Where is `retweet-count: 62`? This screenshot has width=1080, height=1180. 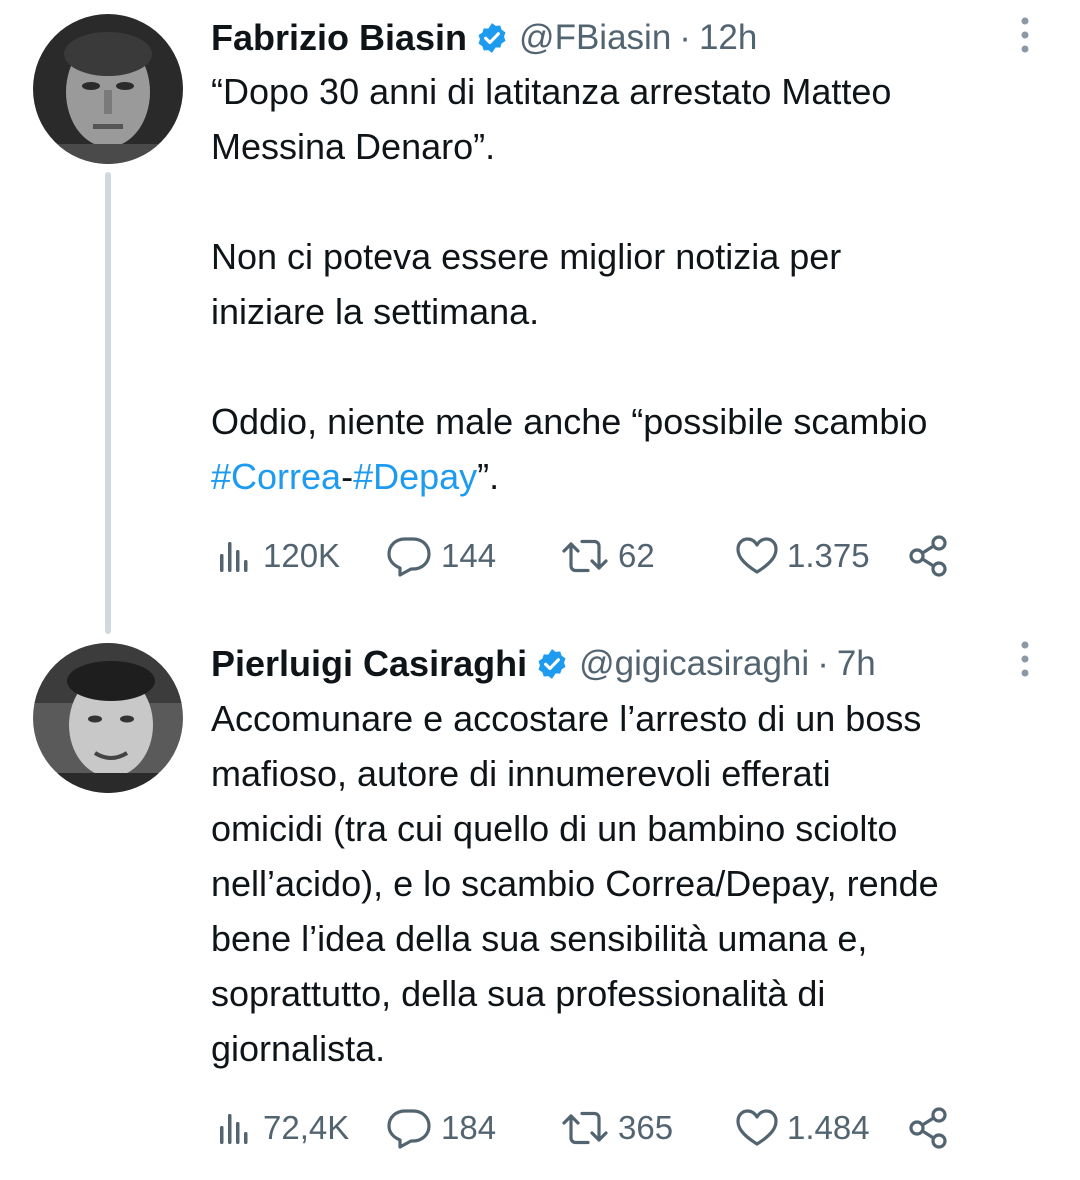
retweet-count: 62 is located at coordinates (636, 555).